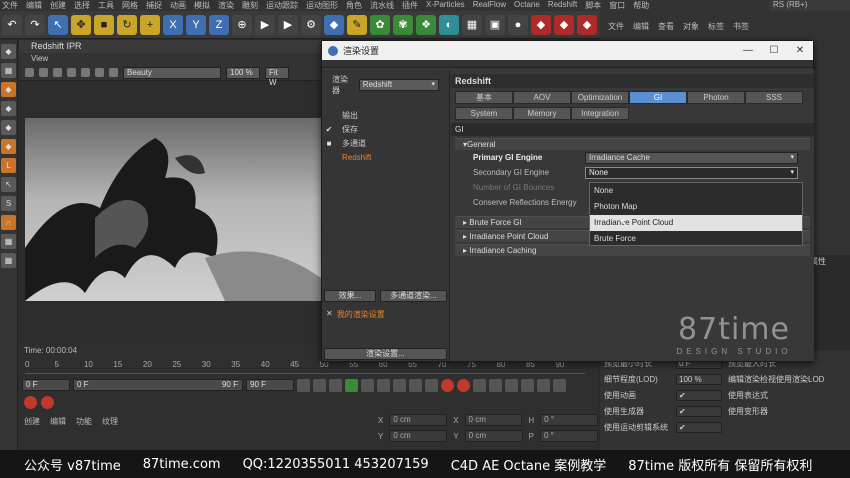 This screenshot has width=850, height=478. Describe the element at coordinates (8, 89) in the screenshot. I see `texture-icon: ◆` at that location.